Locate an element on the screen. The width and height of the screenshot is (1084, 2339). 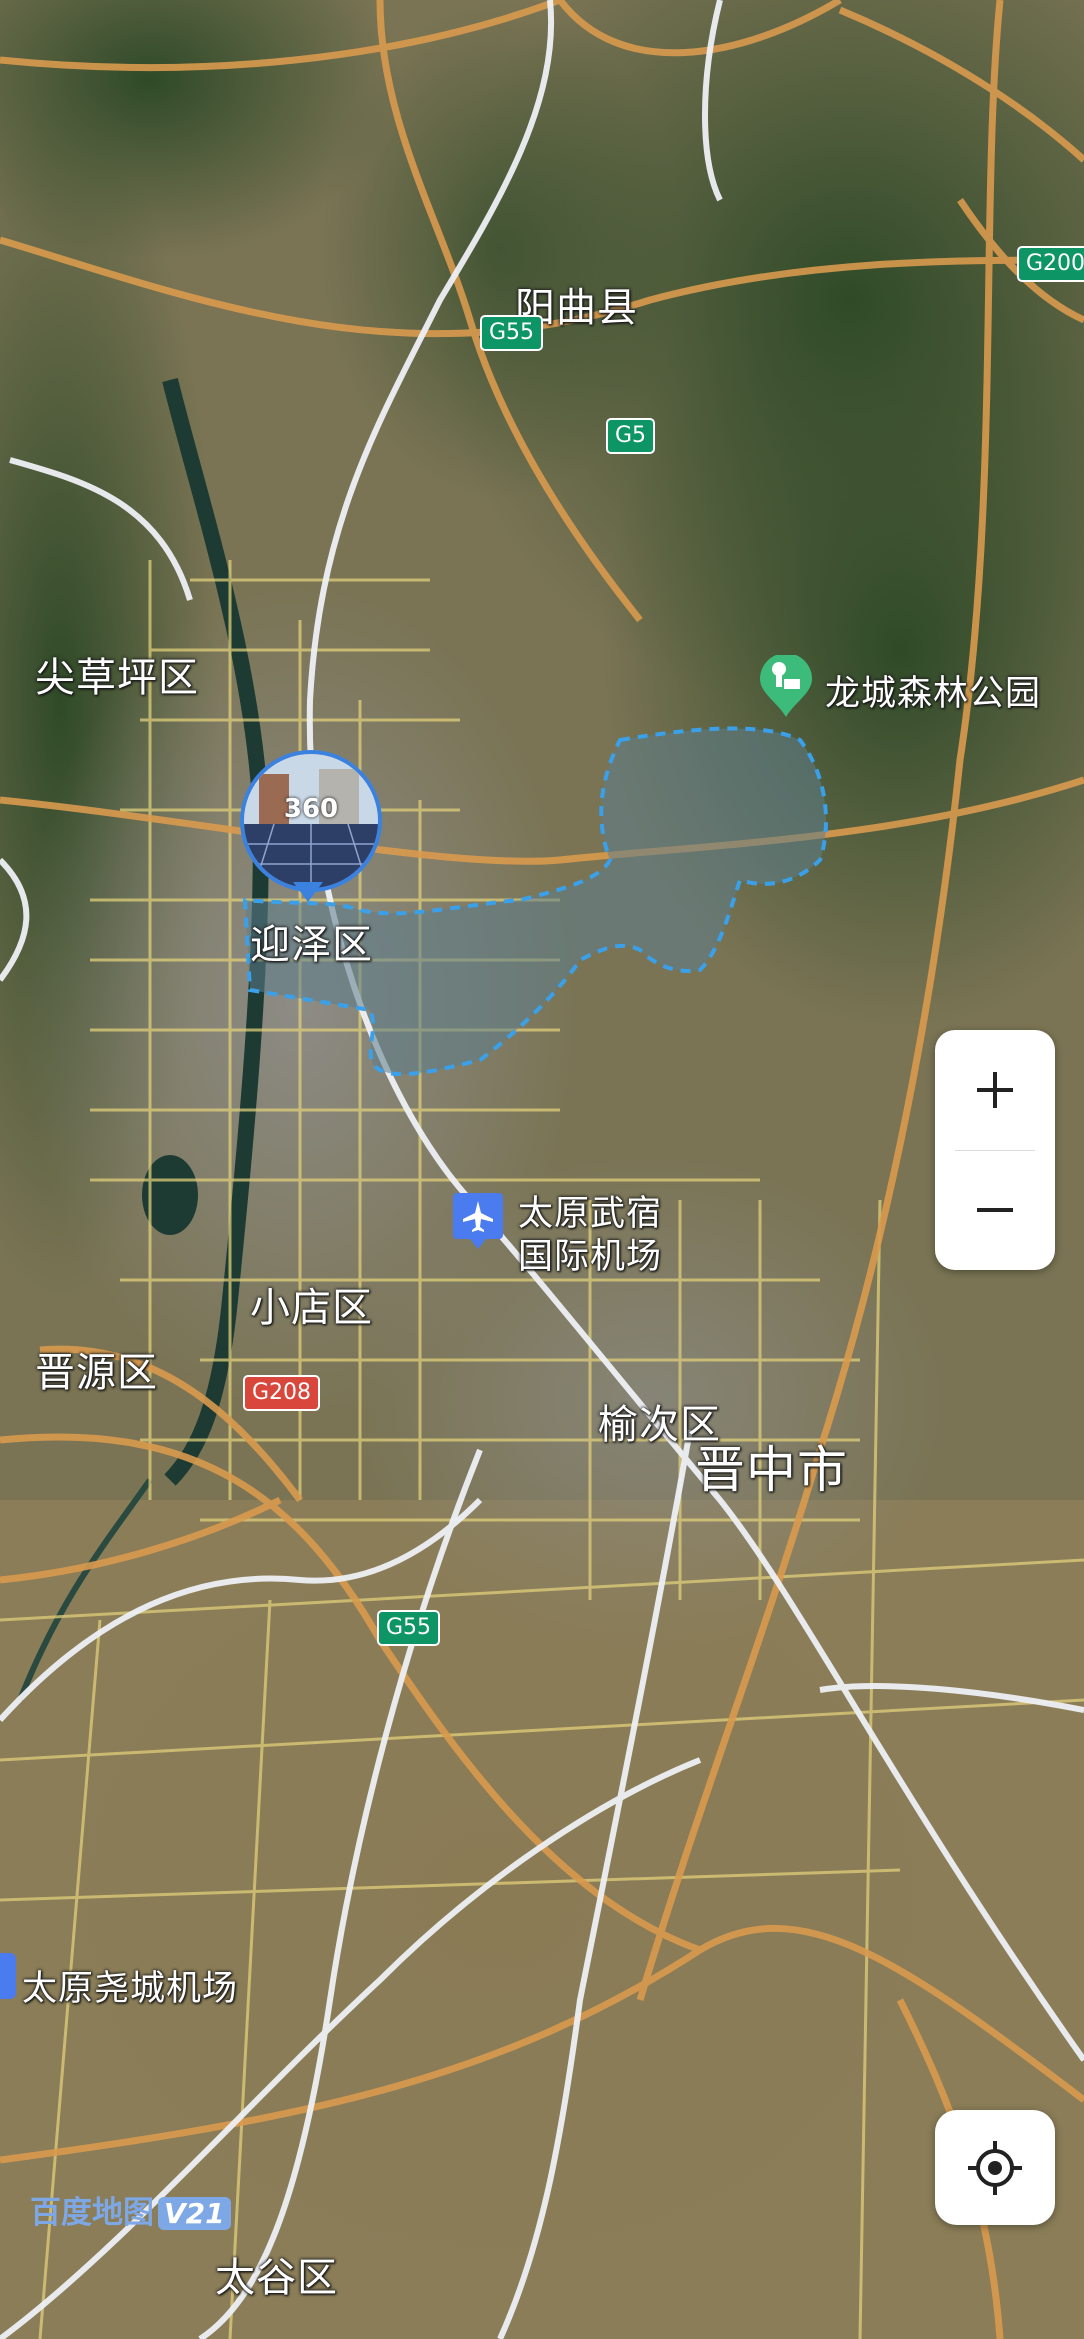
baidu-map-logo: 百度地图 V21 is located at coordinates (130, 2209).